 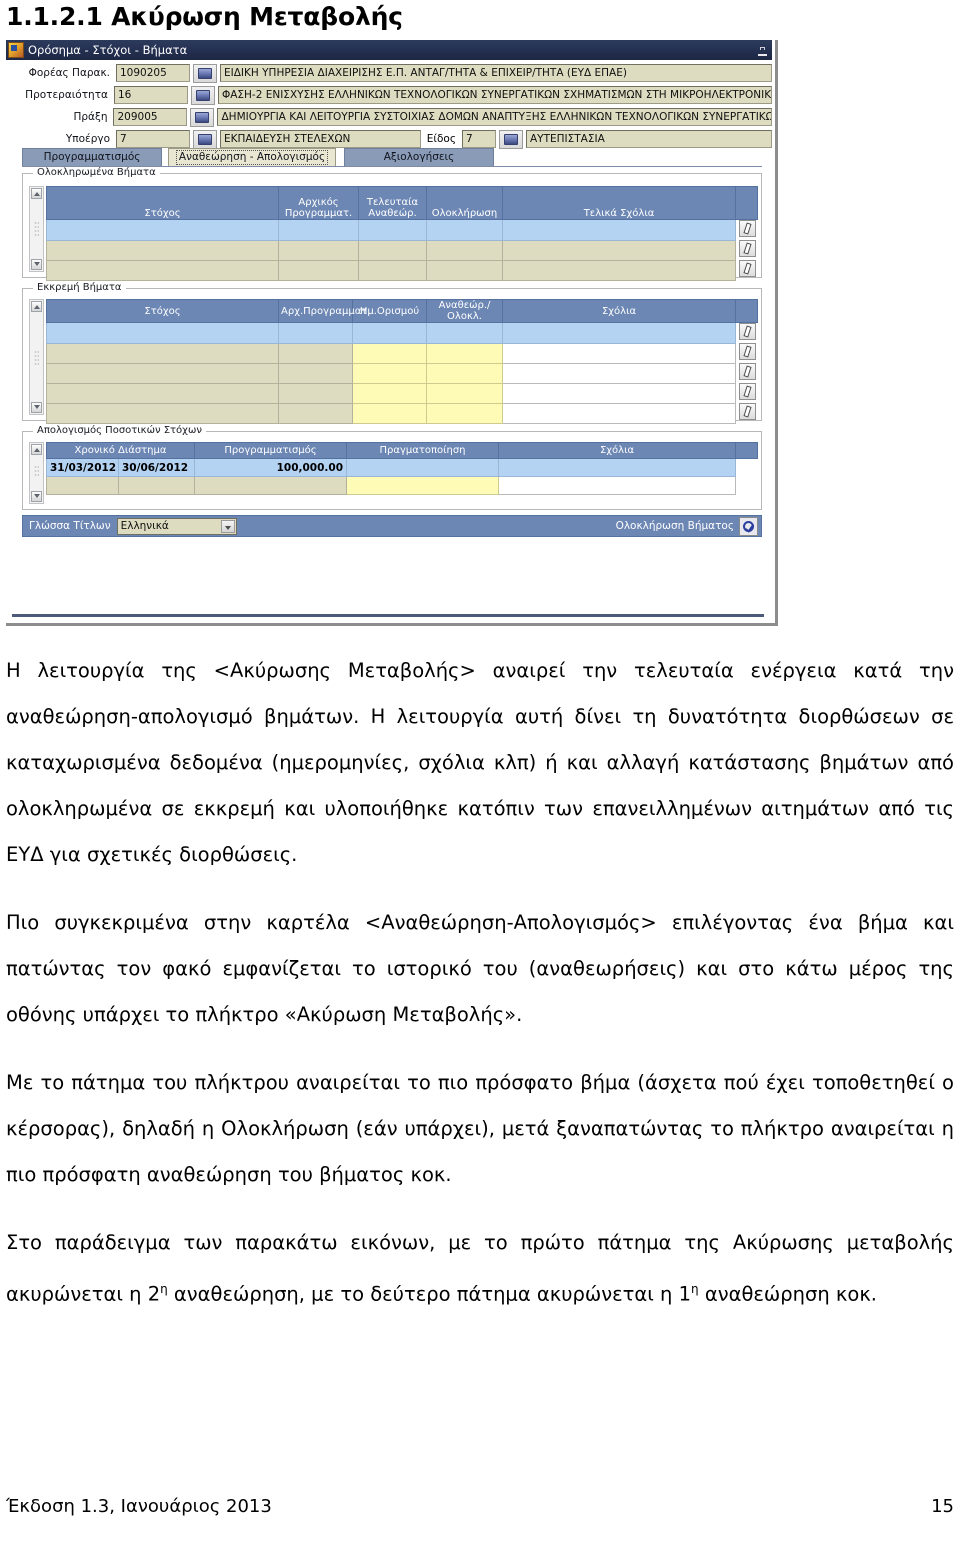 I want to click on lookup-icon-foreas, so click(x=205, y=73).